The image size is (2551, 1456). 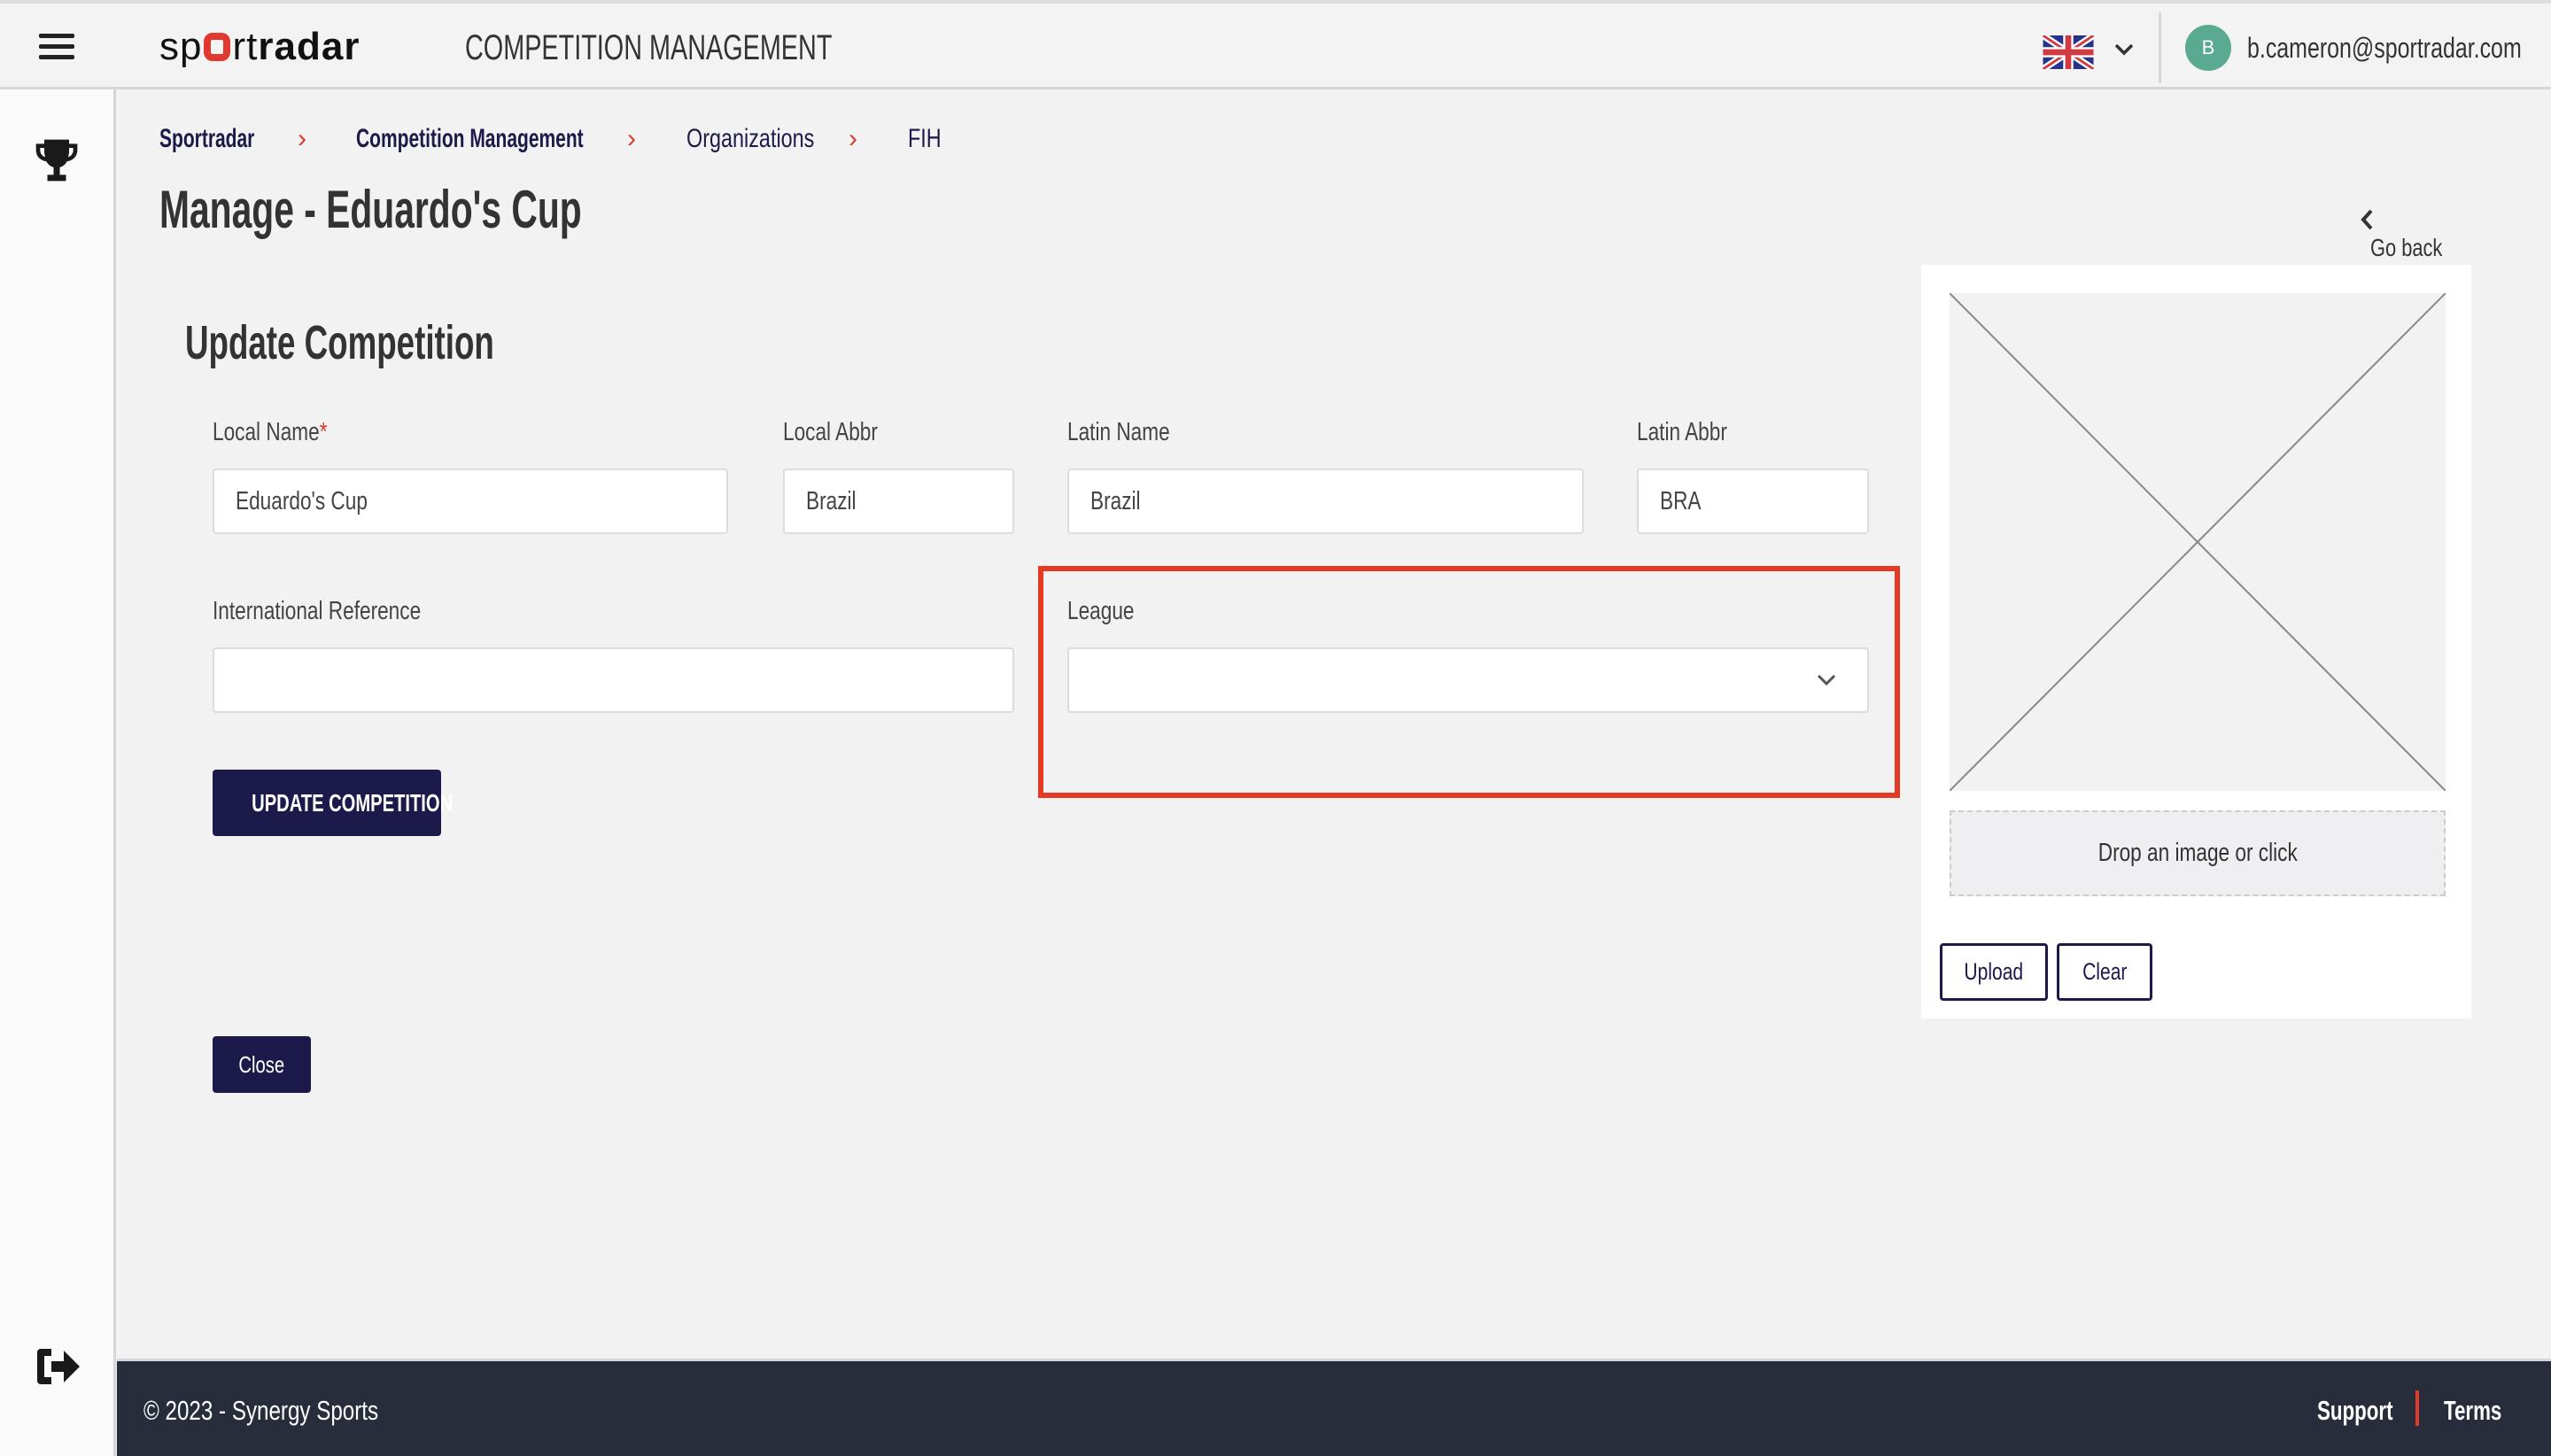 What do you see at coordinates (1334, 1407) in the screenshot?
I see `footer: © 2023 - Synergy Sports Support Terms` at bounding box center [1334, 1407].